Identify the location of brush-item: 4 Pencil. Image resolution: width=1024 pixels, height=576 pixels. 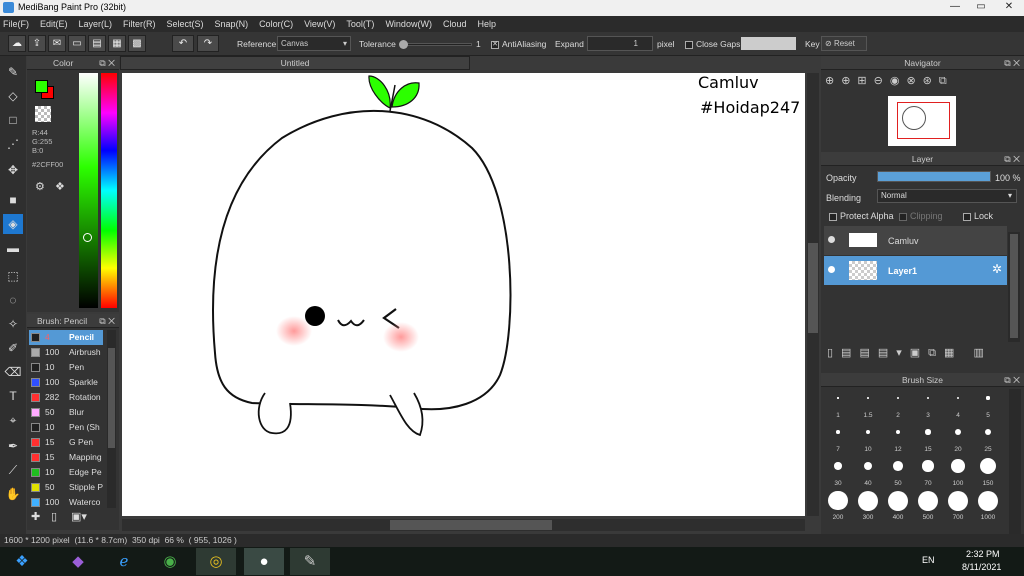
(66, 337).